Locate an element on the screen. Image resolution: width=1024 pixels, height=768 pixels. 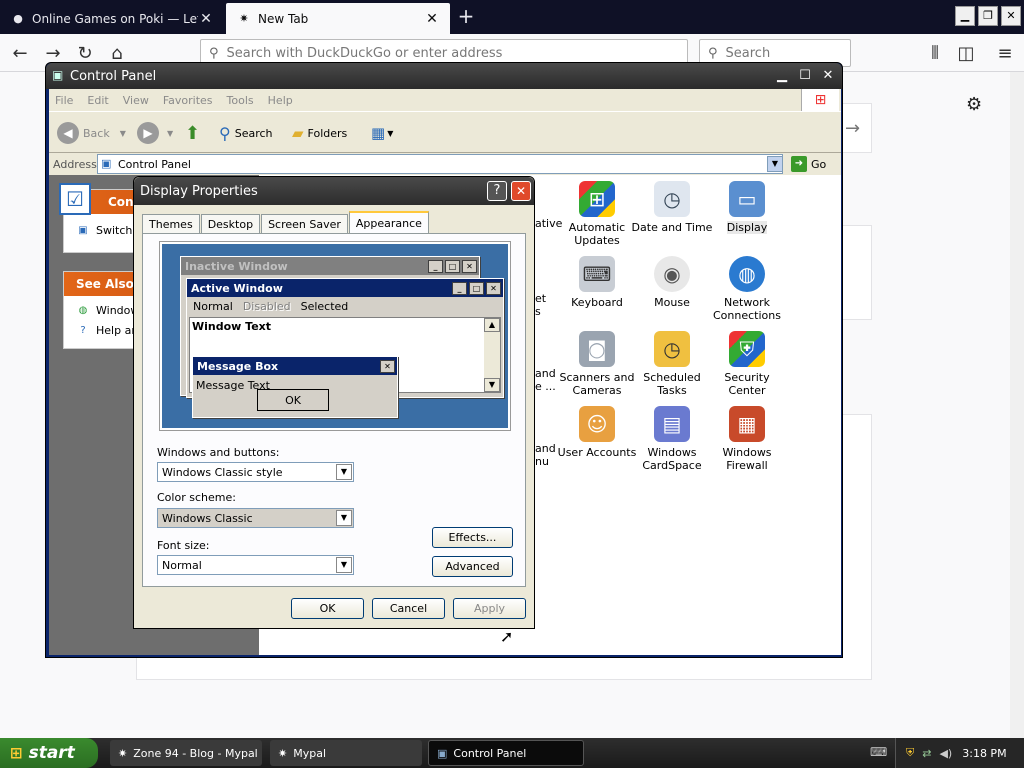
chevron-down-icon: ▼ is located at coordinates (344, 472).